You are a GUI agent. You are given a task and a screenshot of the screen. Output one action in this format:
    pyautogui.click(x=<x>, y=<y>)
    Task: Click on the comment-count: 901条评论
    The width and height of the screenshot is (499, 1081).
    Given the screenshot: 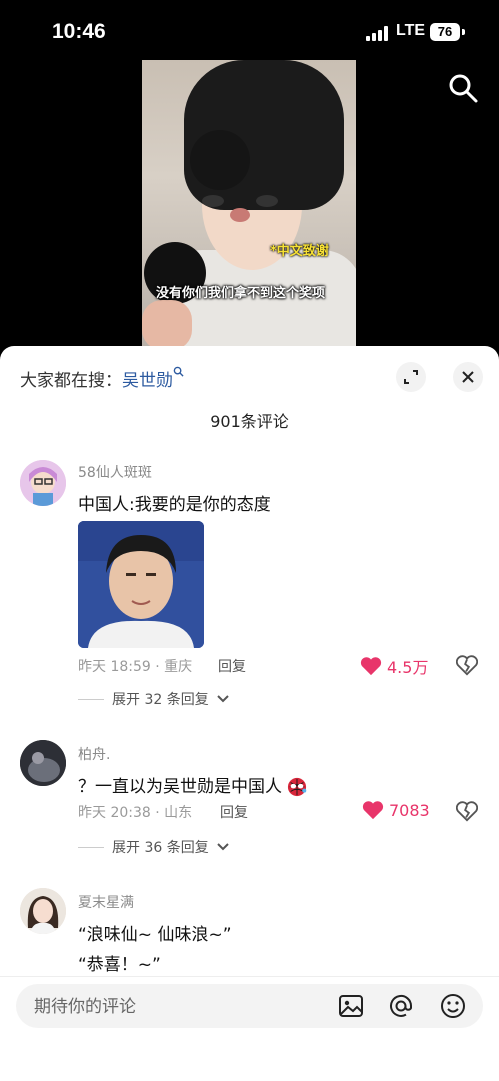 What is the action you would take?
    pyautogui.click(x=249, y=421)
    